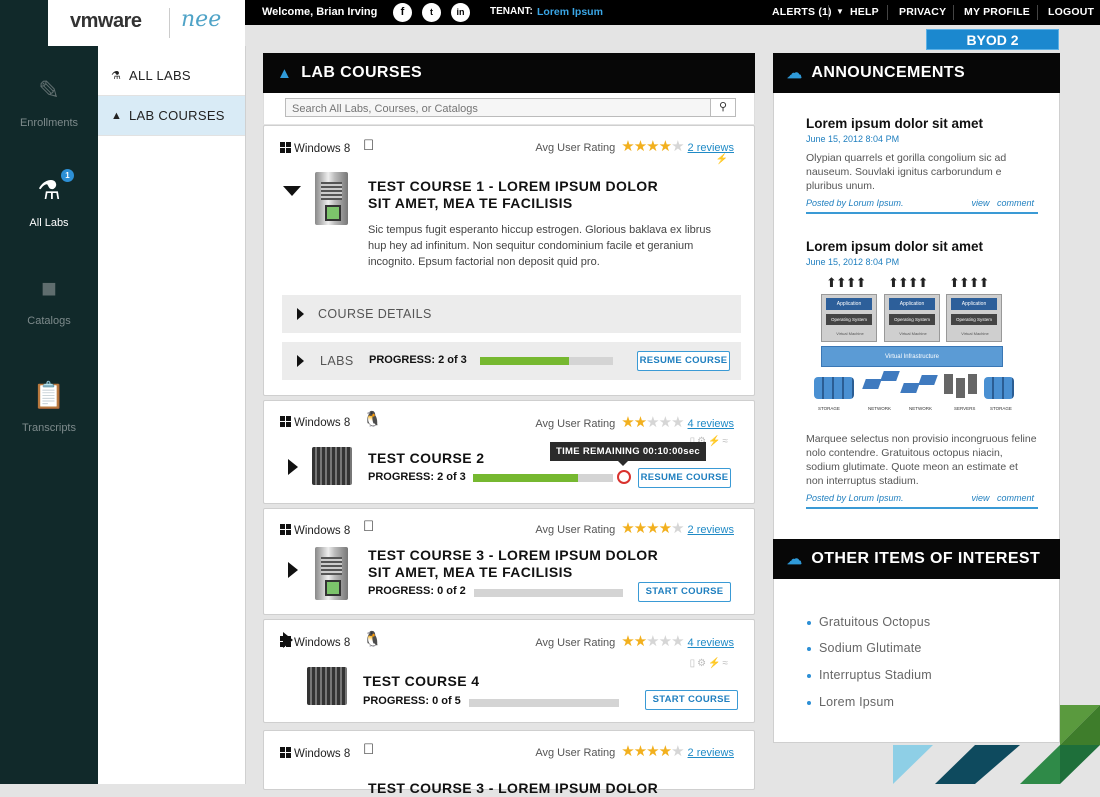 The image size is (1100, 797). Describe the element at coordinates (1071, 12) in the screenshot. I see `logout-link: LOGOUT` at that location.